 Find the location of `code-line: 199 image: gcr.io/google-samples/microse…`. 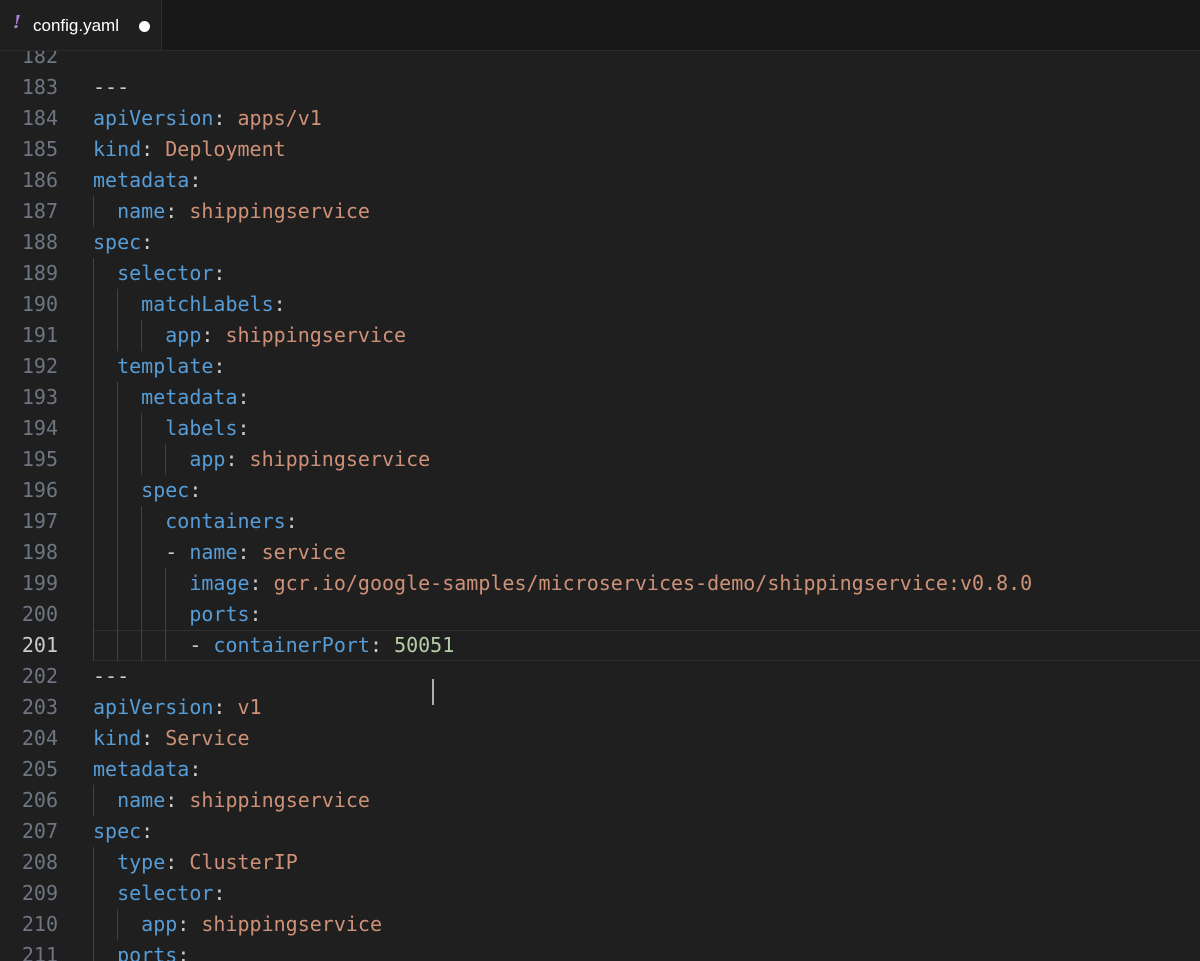

code-line: 199 image: gcr.io/google-samples/microse… is located at coordinates (600, 583).